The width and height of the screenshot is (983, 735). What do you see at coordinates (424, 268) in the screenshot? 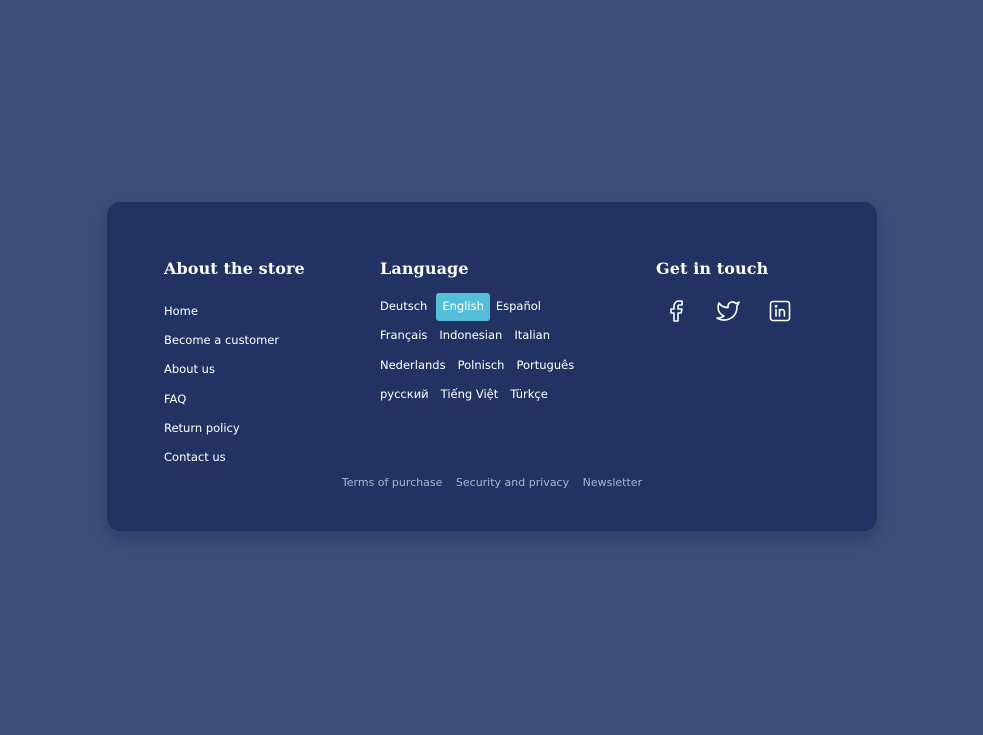
I see `language-heading: Language` at bounding box center [424, 268].